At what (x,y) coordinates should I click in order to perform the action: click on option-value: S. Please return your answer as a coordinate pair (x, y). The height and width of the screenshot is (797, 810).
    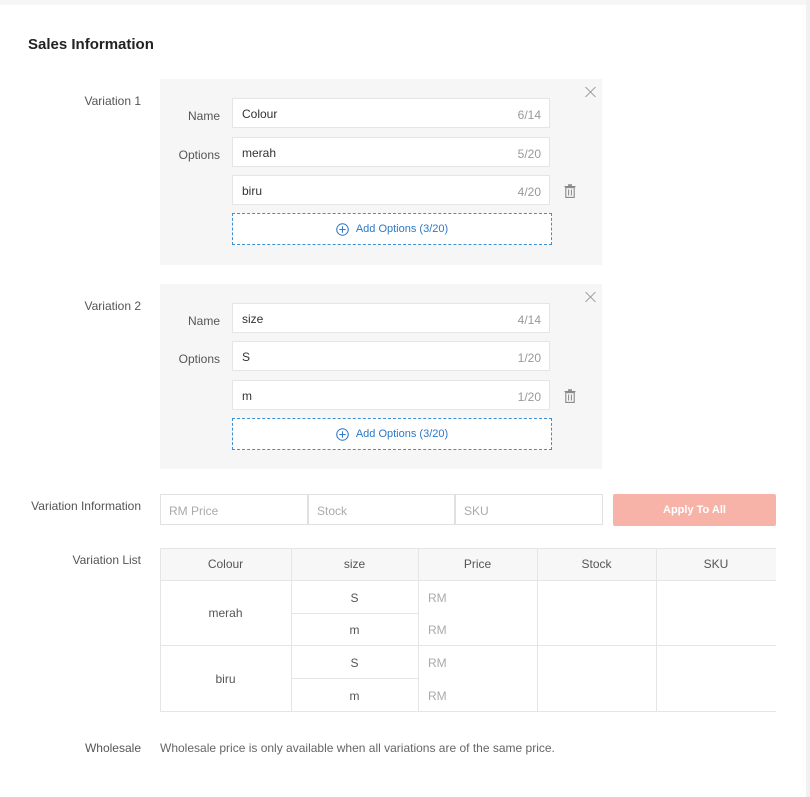
    Looking at the image, I should click on (246, 357).